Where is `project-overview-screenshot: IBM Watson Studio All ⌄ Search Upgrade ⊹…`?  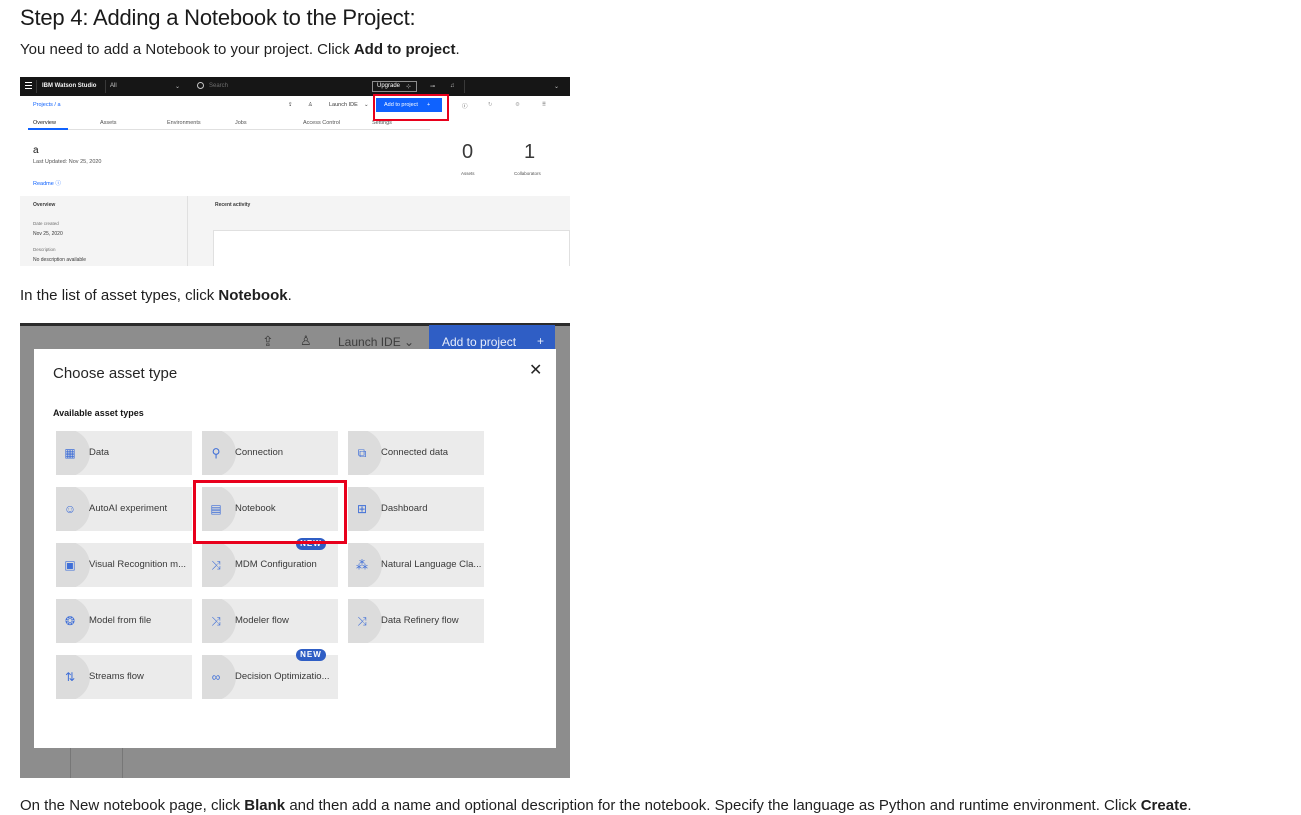 project-overview-screenshot: IBM Watson Studio All ⌄ Search Upgrade ⊹… is located at coordinates (295, 171).